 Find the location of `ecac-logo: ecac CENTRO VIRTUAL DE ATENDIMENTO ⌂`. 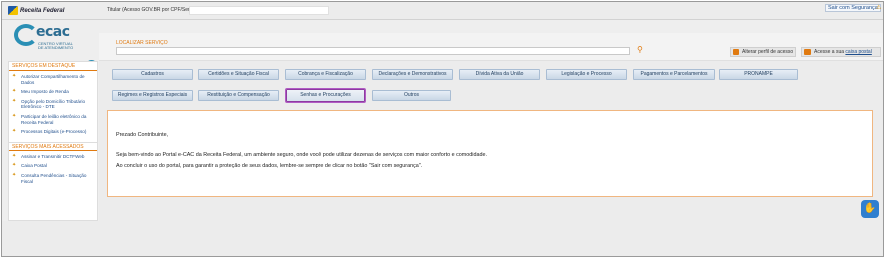

ecac-logo: ecac CENTRO VIRTUAL DE ATENDIMENTO ⌂ is located at coordinates (55, 45).